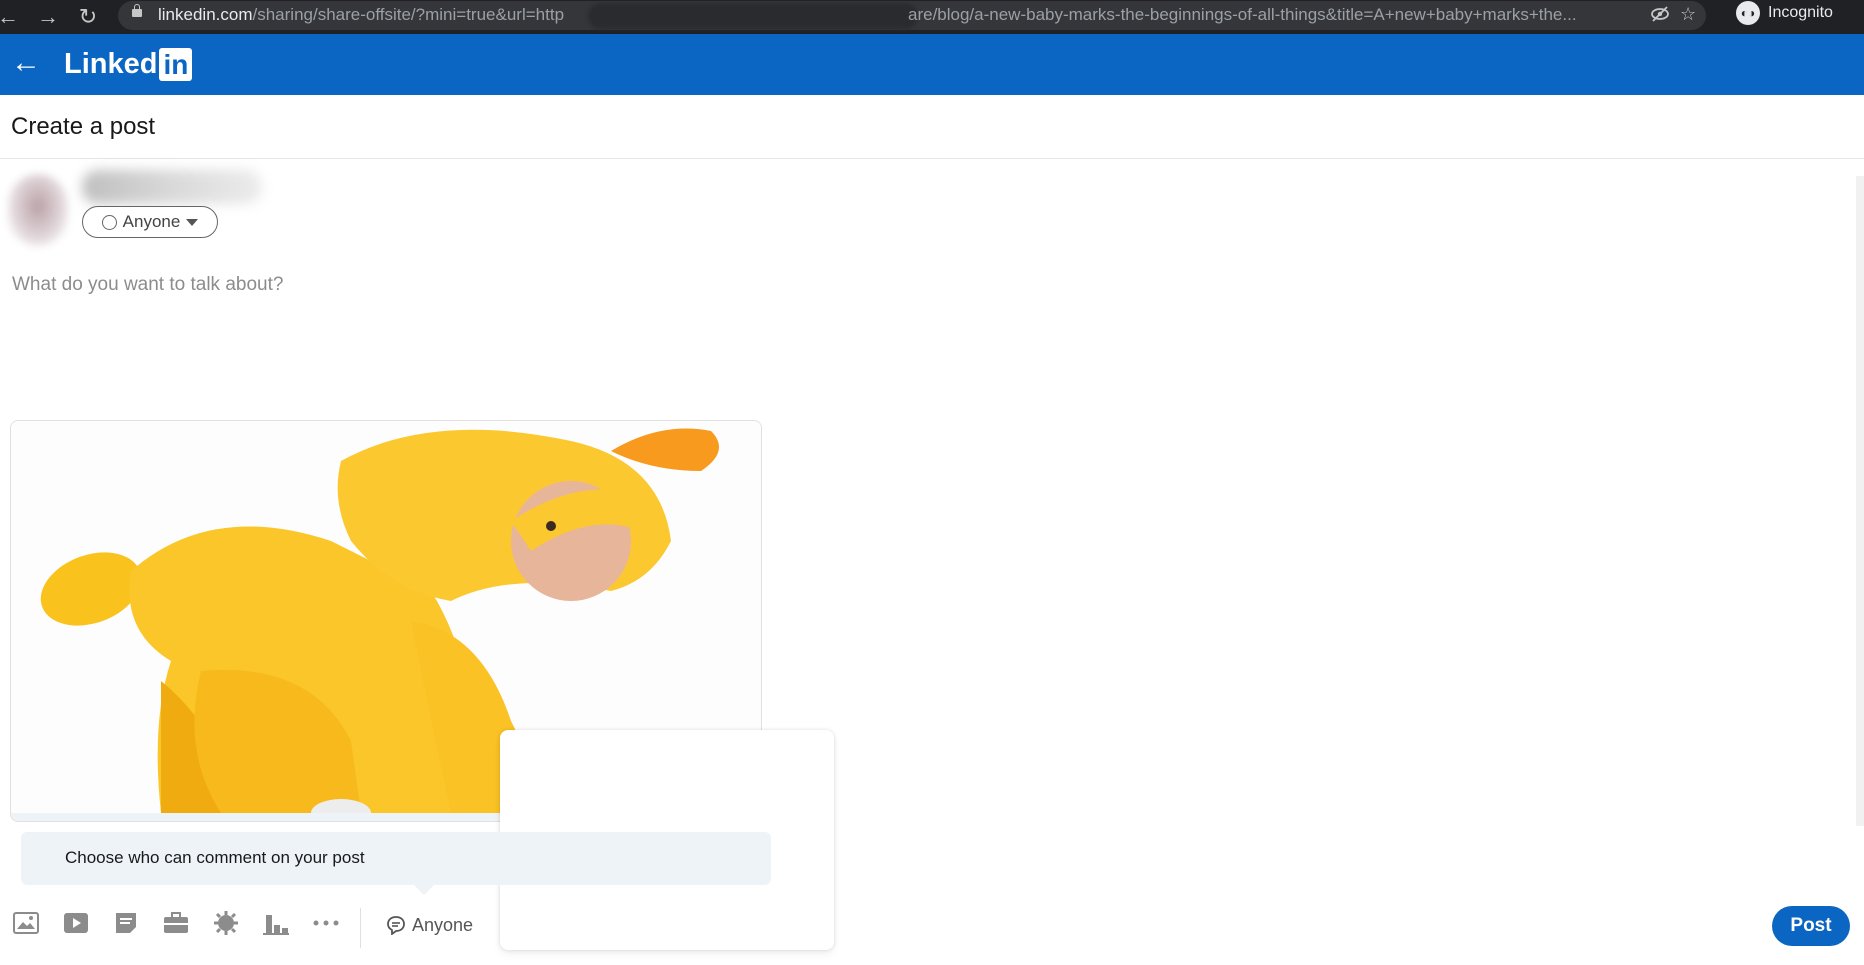 The image size is (1864, 965). I want to click on lock-icon, so click(137, 10).